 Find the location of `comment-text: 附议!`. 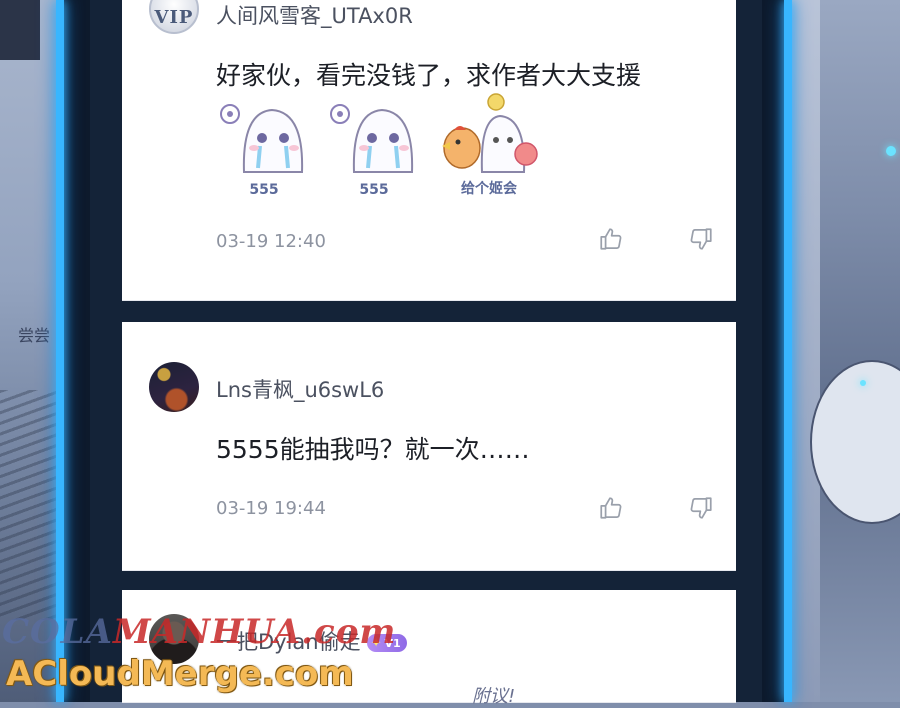

comment-text: 附议! is located at coordinates (494, 696).